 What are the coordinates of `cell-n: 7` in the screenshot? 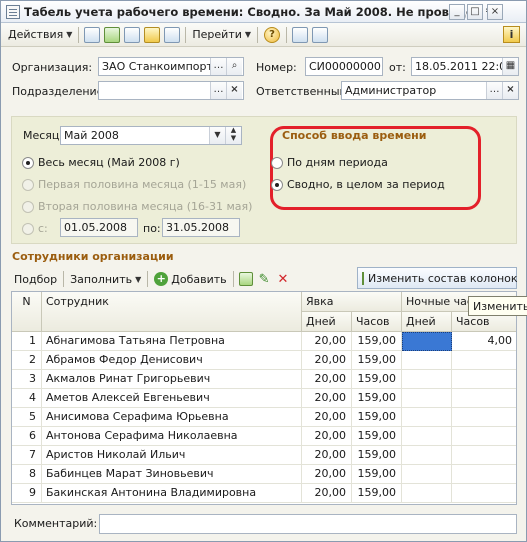 It's located at (27, 455).